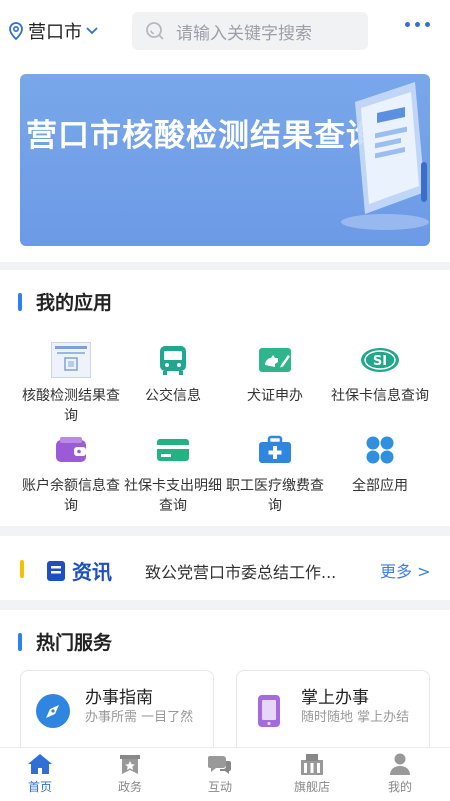  I want to click on app-bus-info: 公交信息, so click(173, 373).